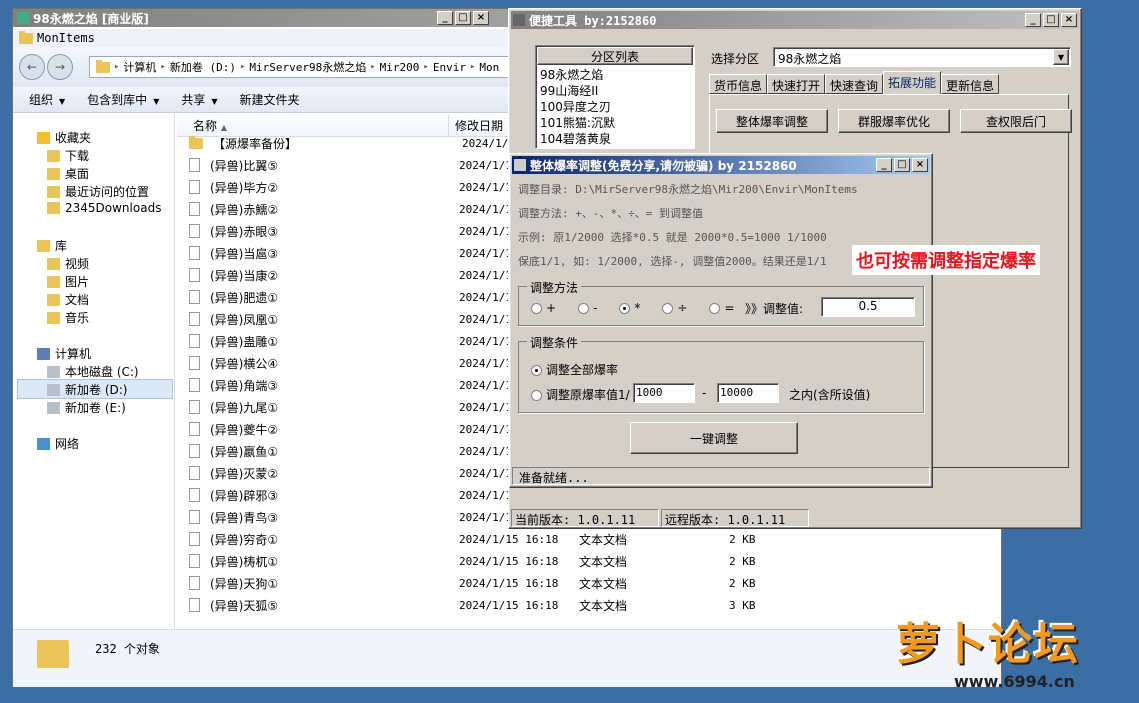 This screenshot has height=703, width=1139. I want to click on breadcrumb-item: 计算机, so click(139, 67).